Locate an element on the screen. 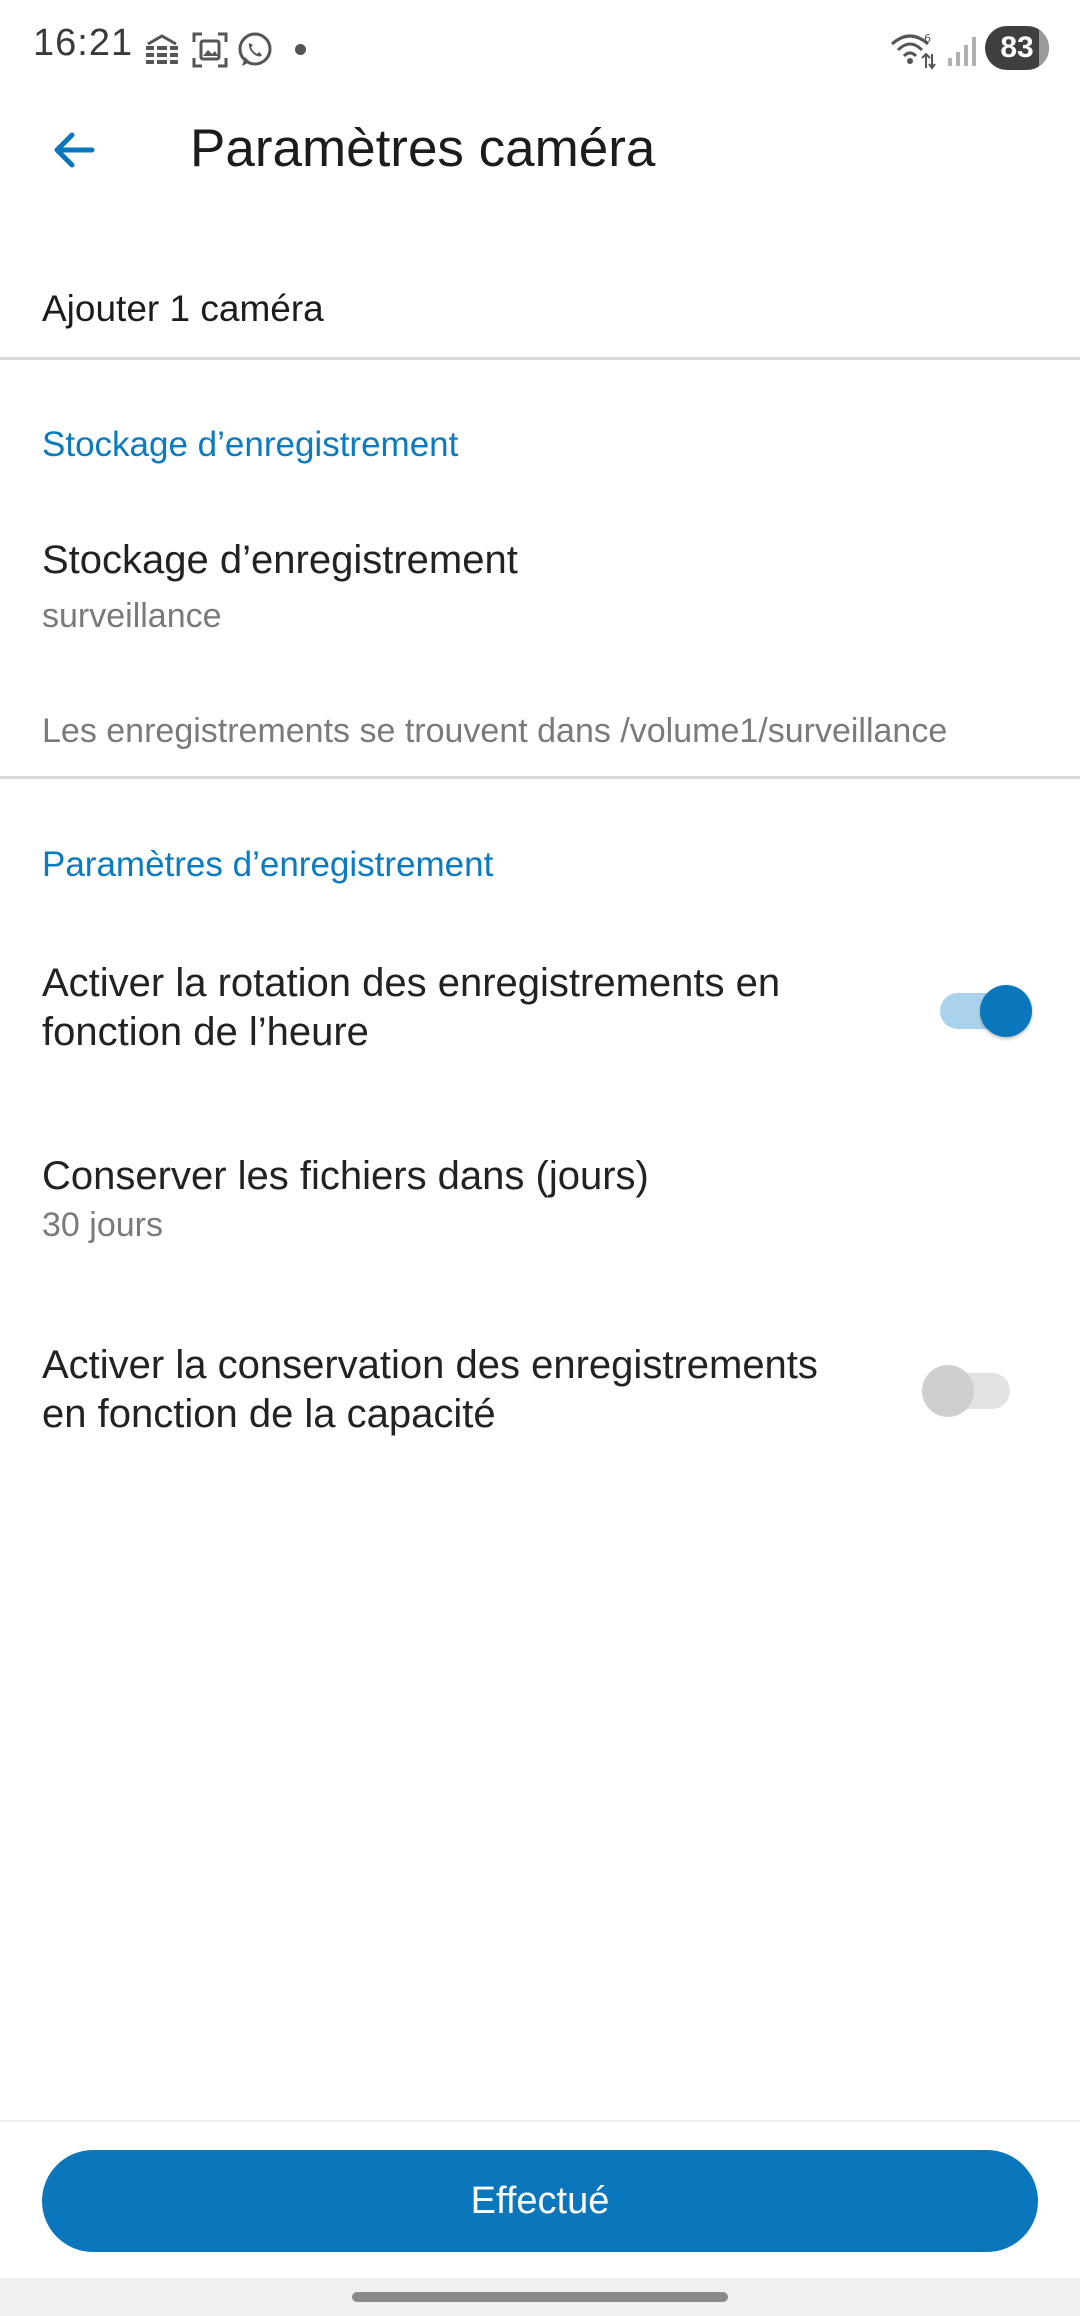 The width and height of the screenshot is (1080, 2316). recording-storage-row: Stockage d’enregistrement surveillance is located at coordinates (540, 585).